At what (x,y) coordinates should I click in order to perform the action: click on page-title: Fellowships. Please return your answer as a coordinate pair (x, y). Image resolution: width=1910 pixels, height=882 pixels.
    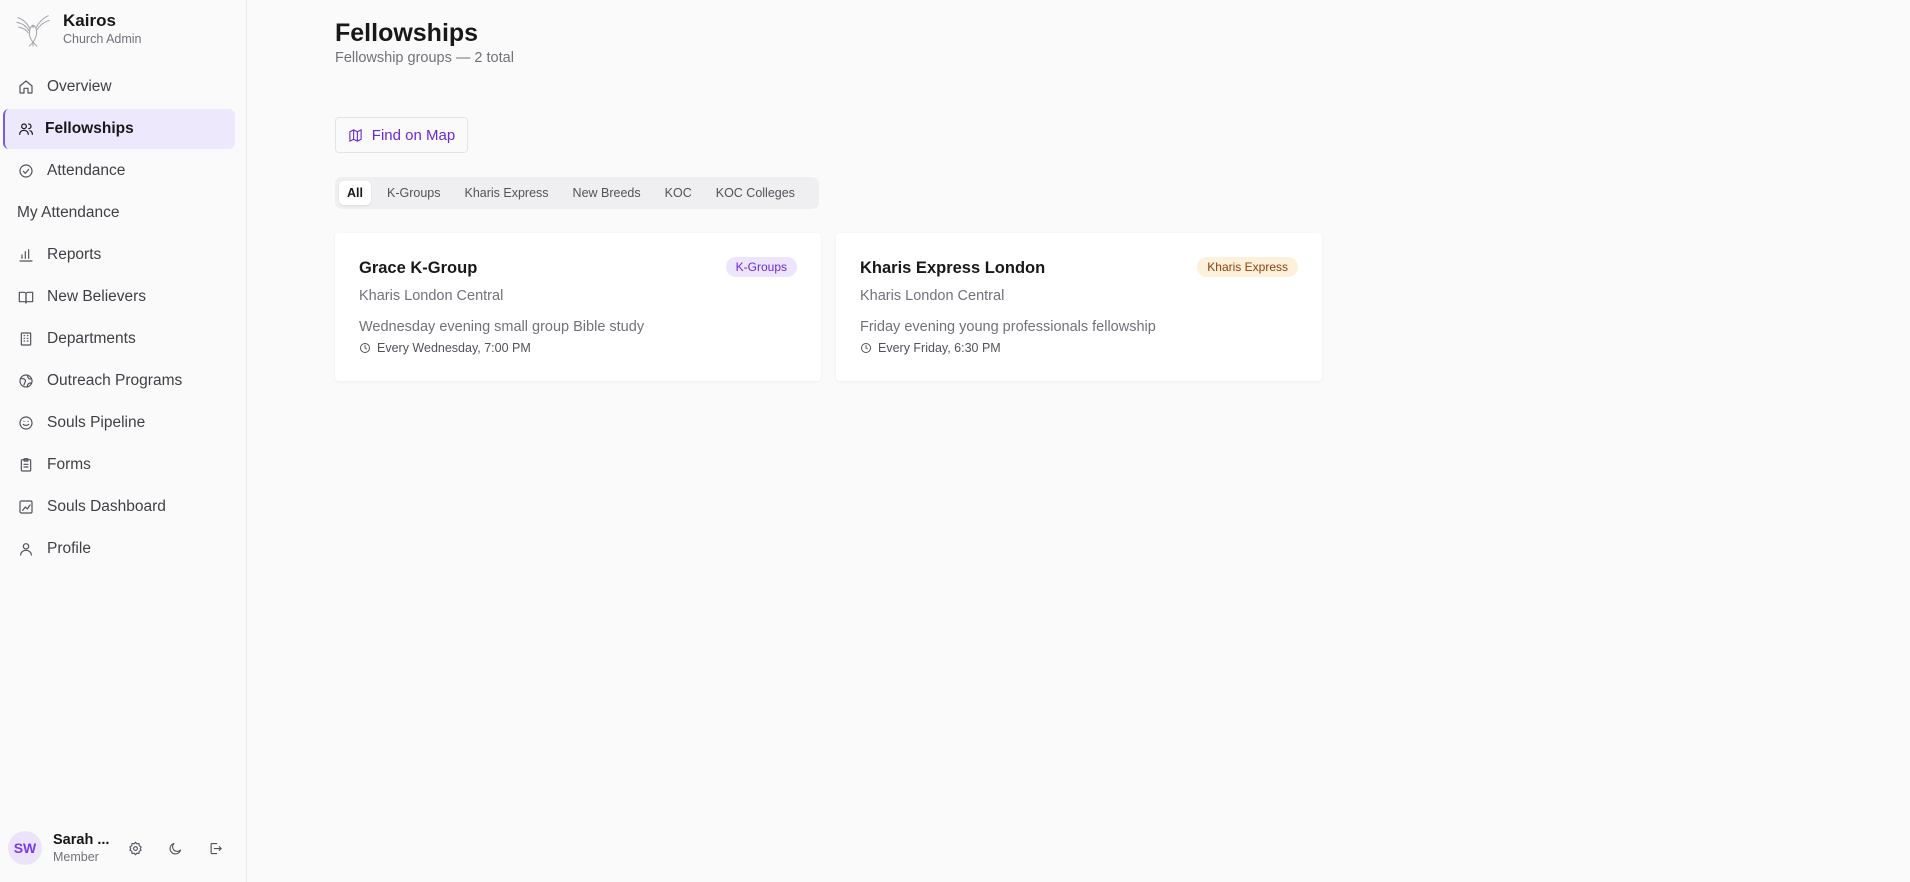
    Looking at the image, I should click on (407, 33).